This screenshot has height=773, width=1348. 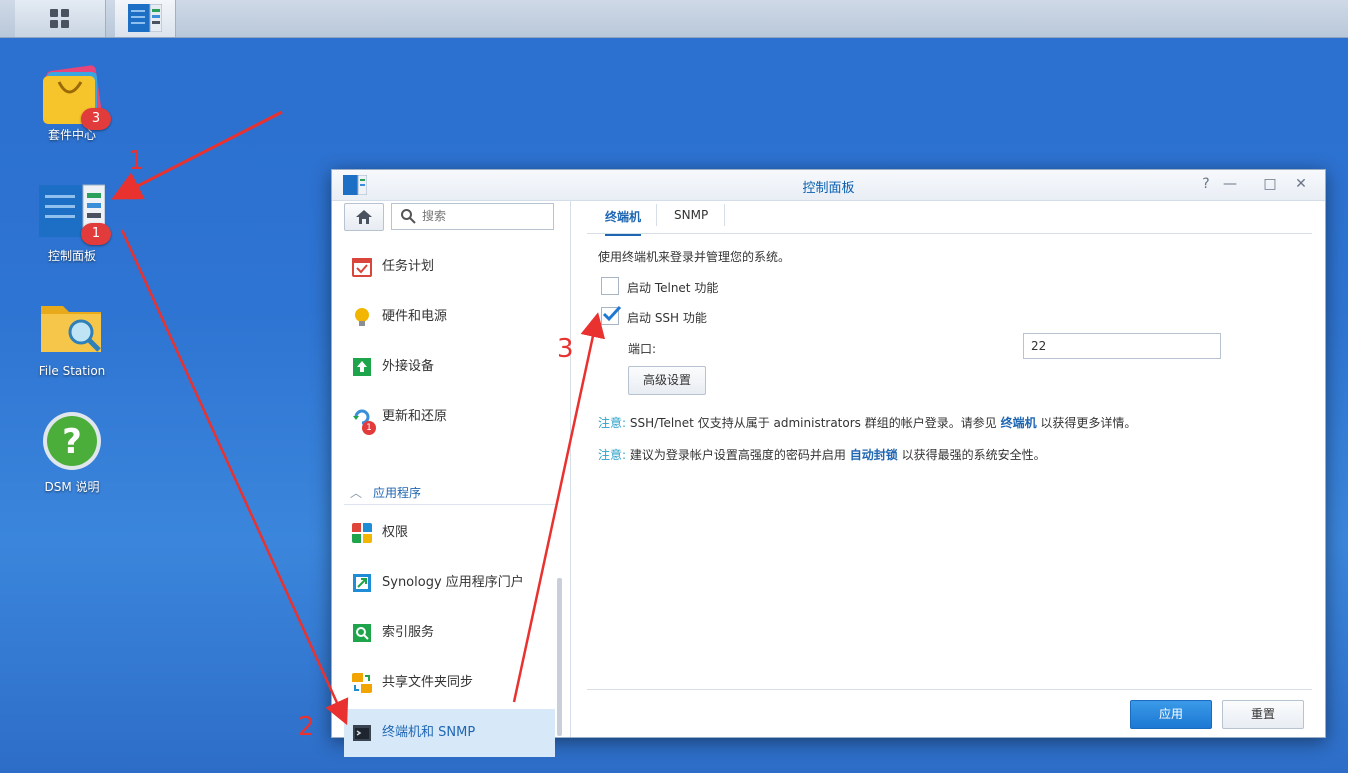 I want to click on auto-block-link: 自动封锁, so click(x=874, y=455).